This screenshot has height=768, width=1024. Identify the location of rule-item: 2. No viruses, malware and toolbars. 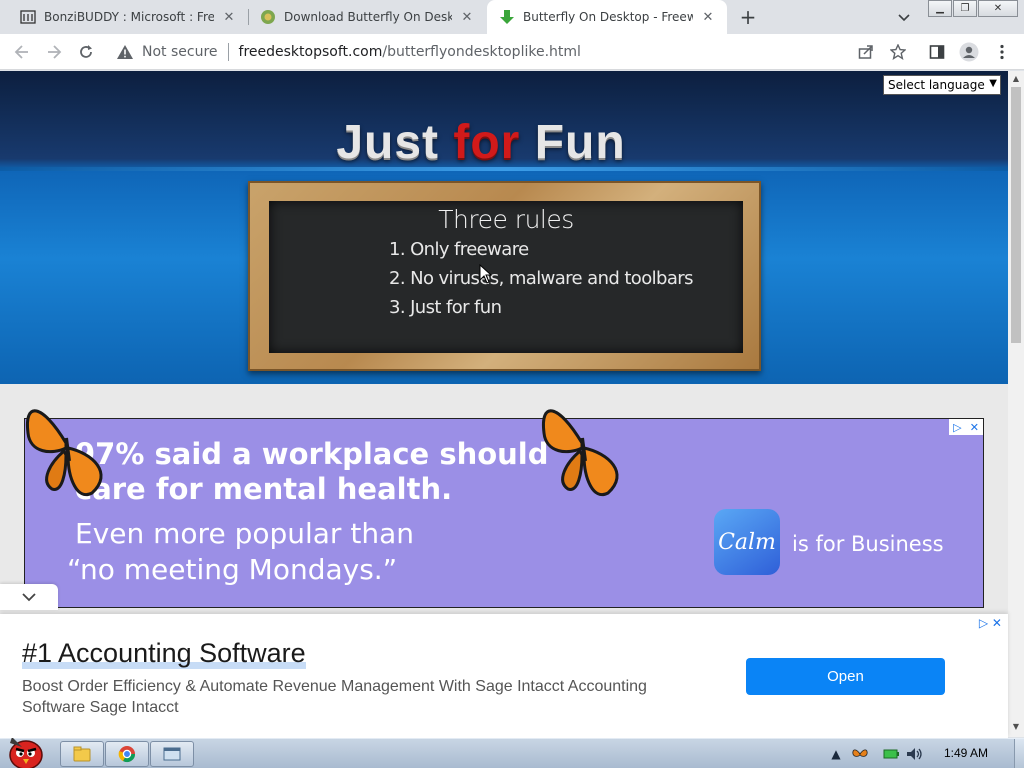
(541, 278).